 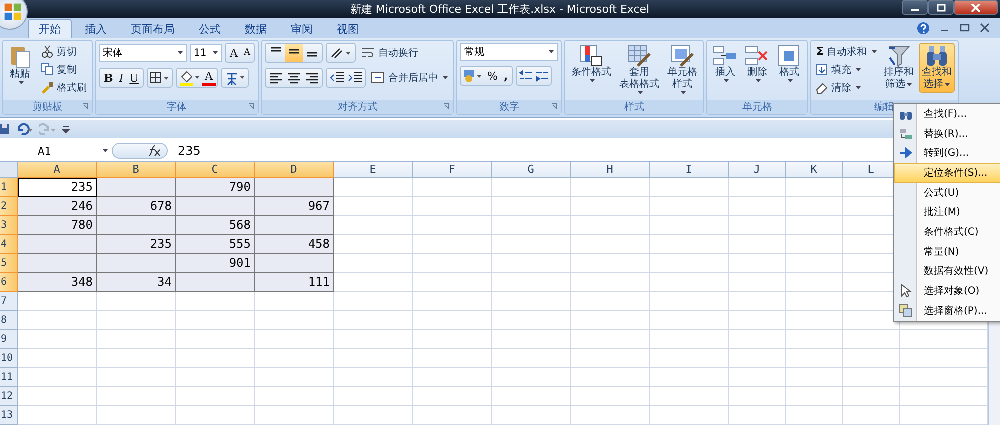 What do you see at coordinates (814, 170) in the screenshot?
I see `column-header: K` at bounding box center [814, 170].